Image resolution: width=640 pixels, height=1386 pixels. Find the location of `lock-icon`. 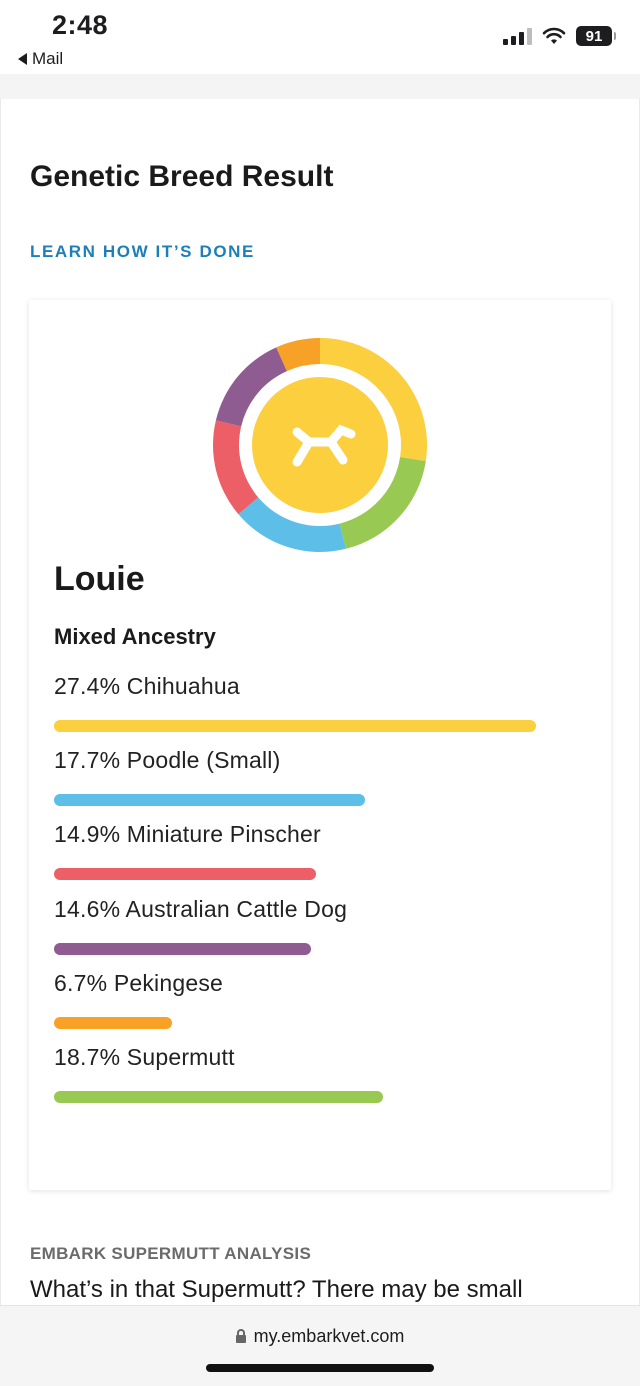

lock-icon is located at coordinates (240, 1335).